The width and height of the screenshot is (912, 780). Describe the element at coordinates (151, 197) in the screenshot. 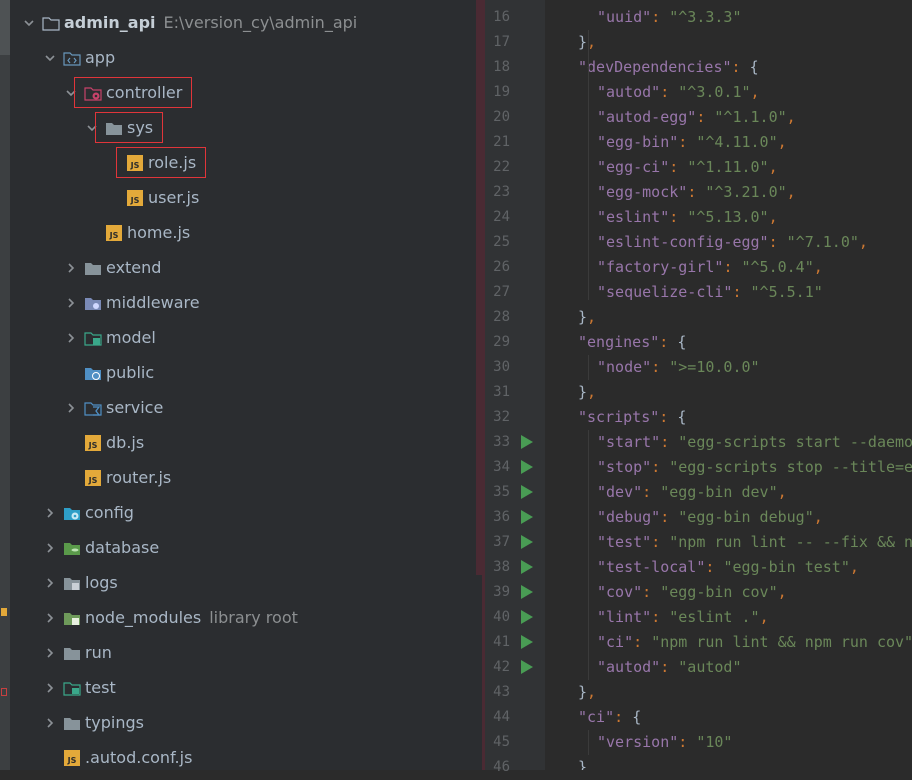

I see `tree-item-user-js: JS user.js` at that location.